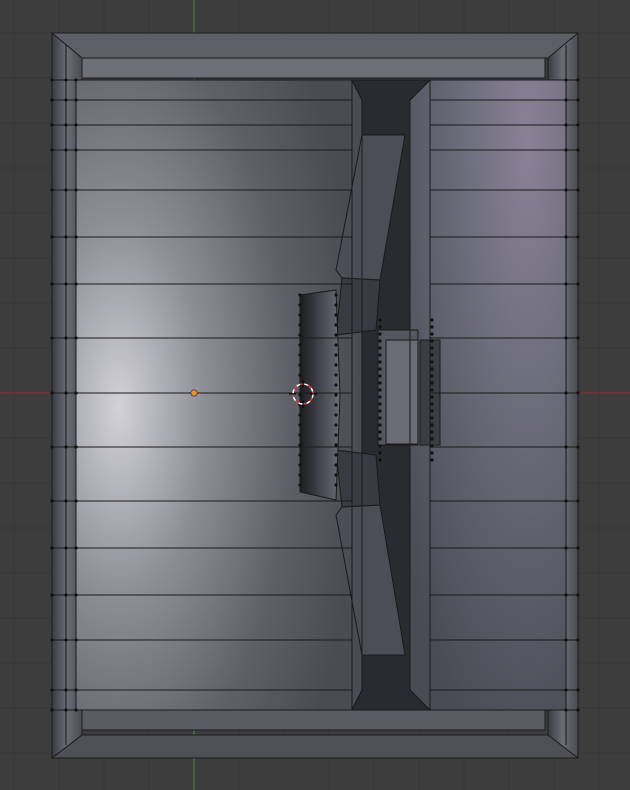 Image resolution: width=630 pixels, height=790 pixels. I want to click on mesh-dust-cap, so click(320, 395).